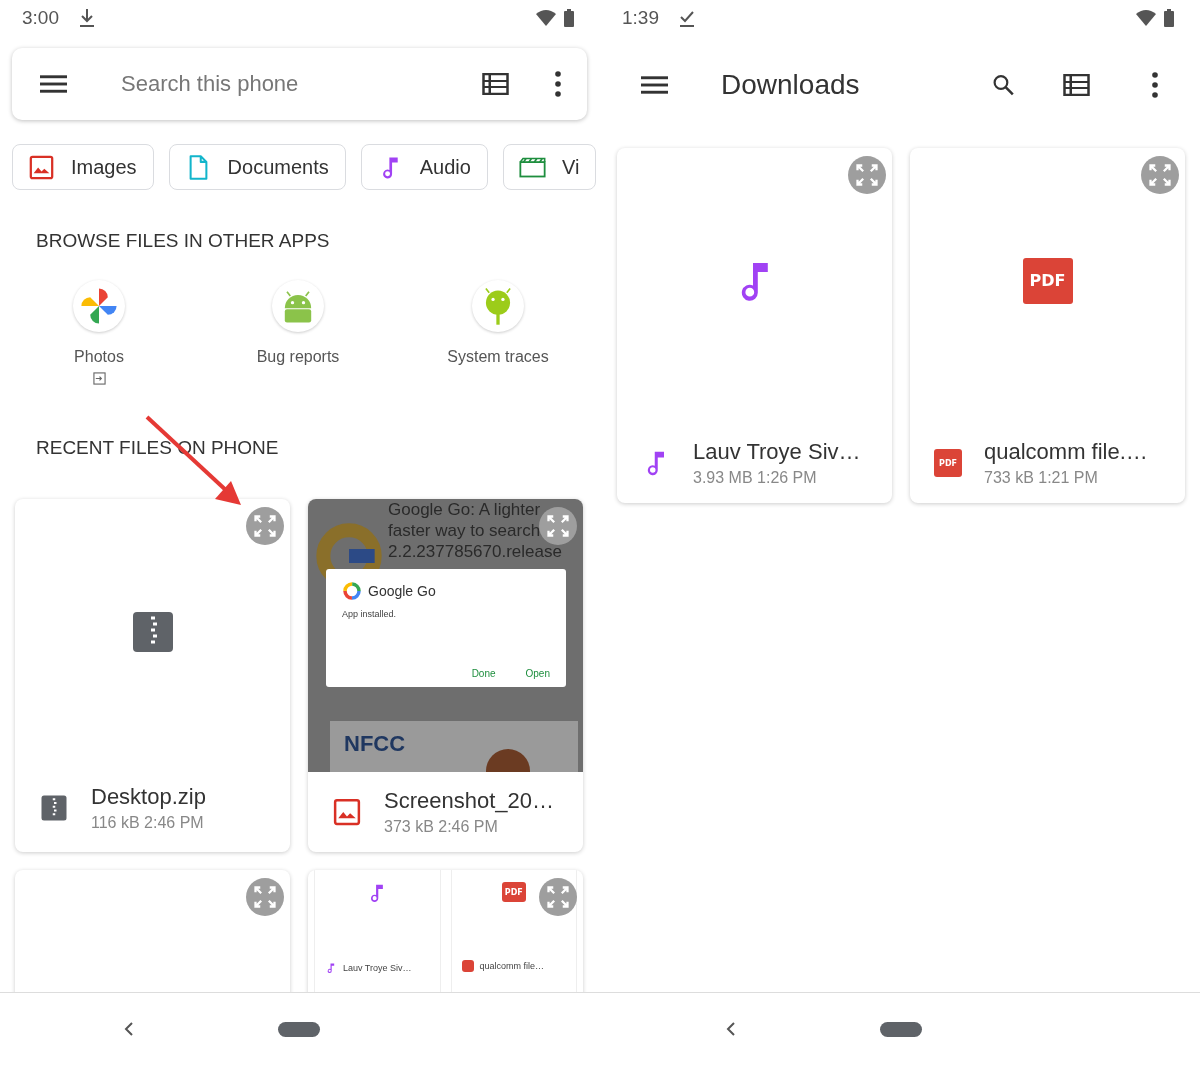 This screenshot has width=1200, height=1065. What do you see at coordinates (424, 167) in the screenshot?
I see `category-chip: Audio` at bounding box center [424, 167].